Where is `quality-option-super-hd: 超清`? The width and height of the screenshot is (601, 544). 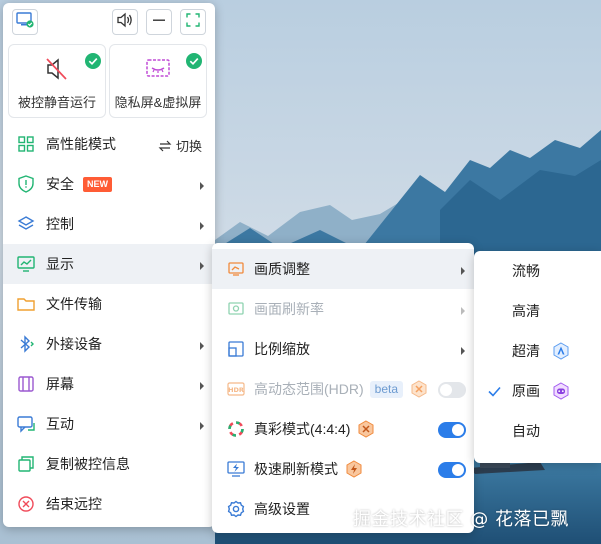
quality-option-super-hd: 超清 is located at coordinates (537, 351).